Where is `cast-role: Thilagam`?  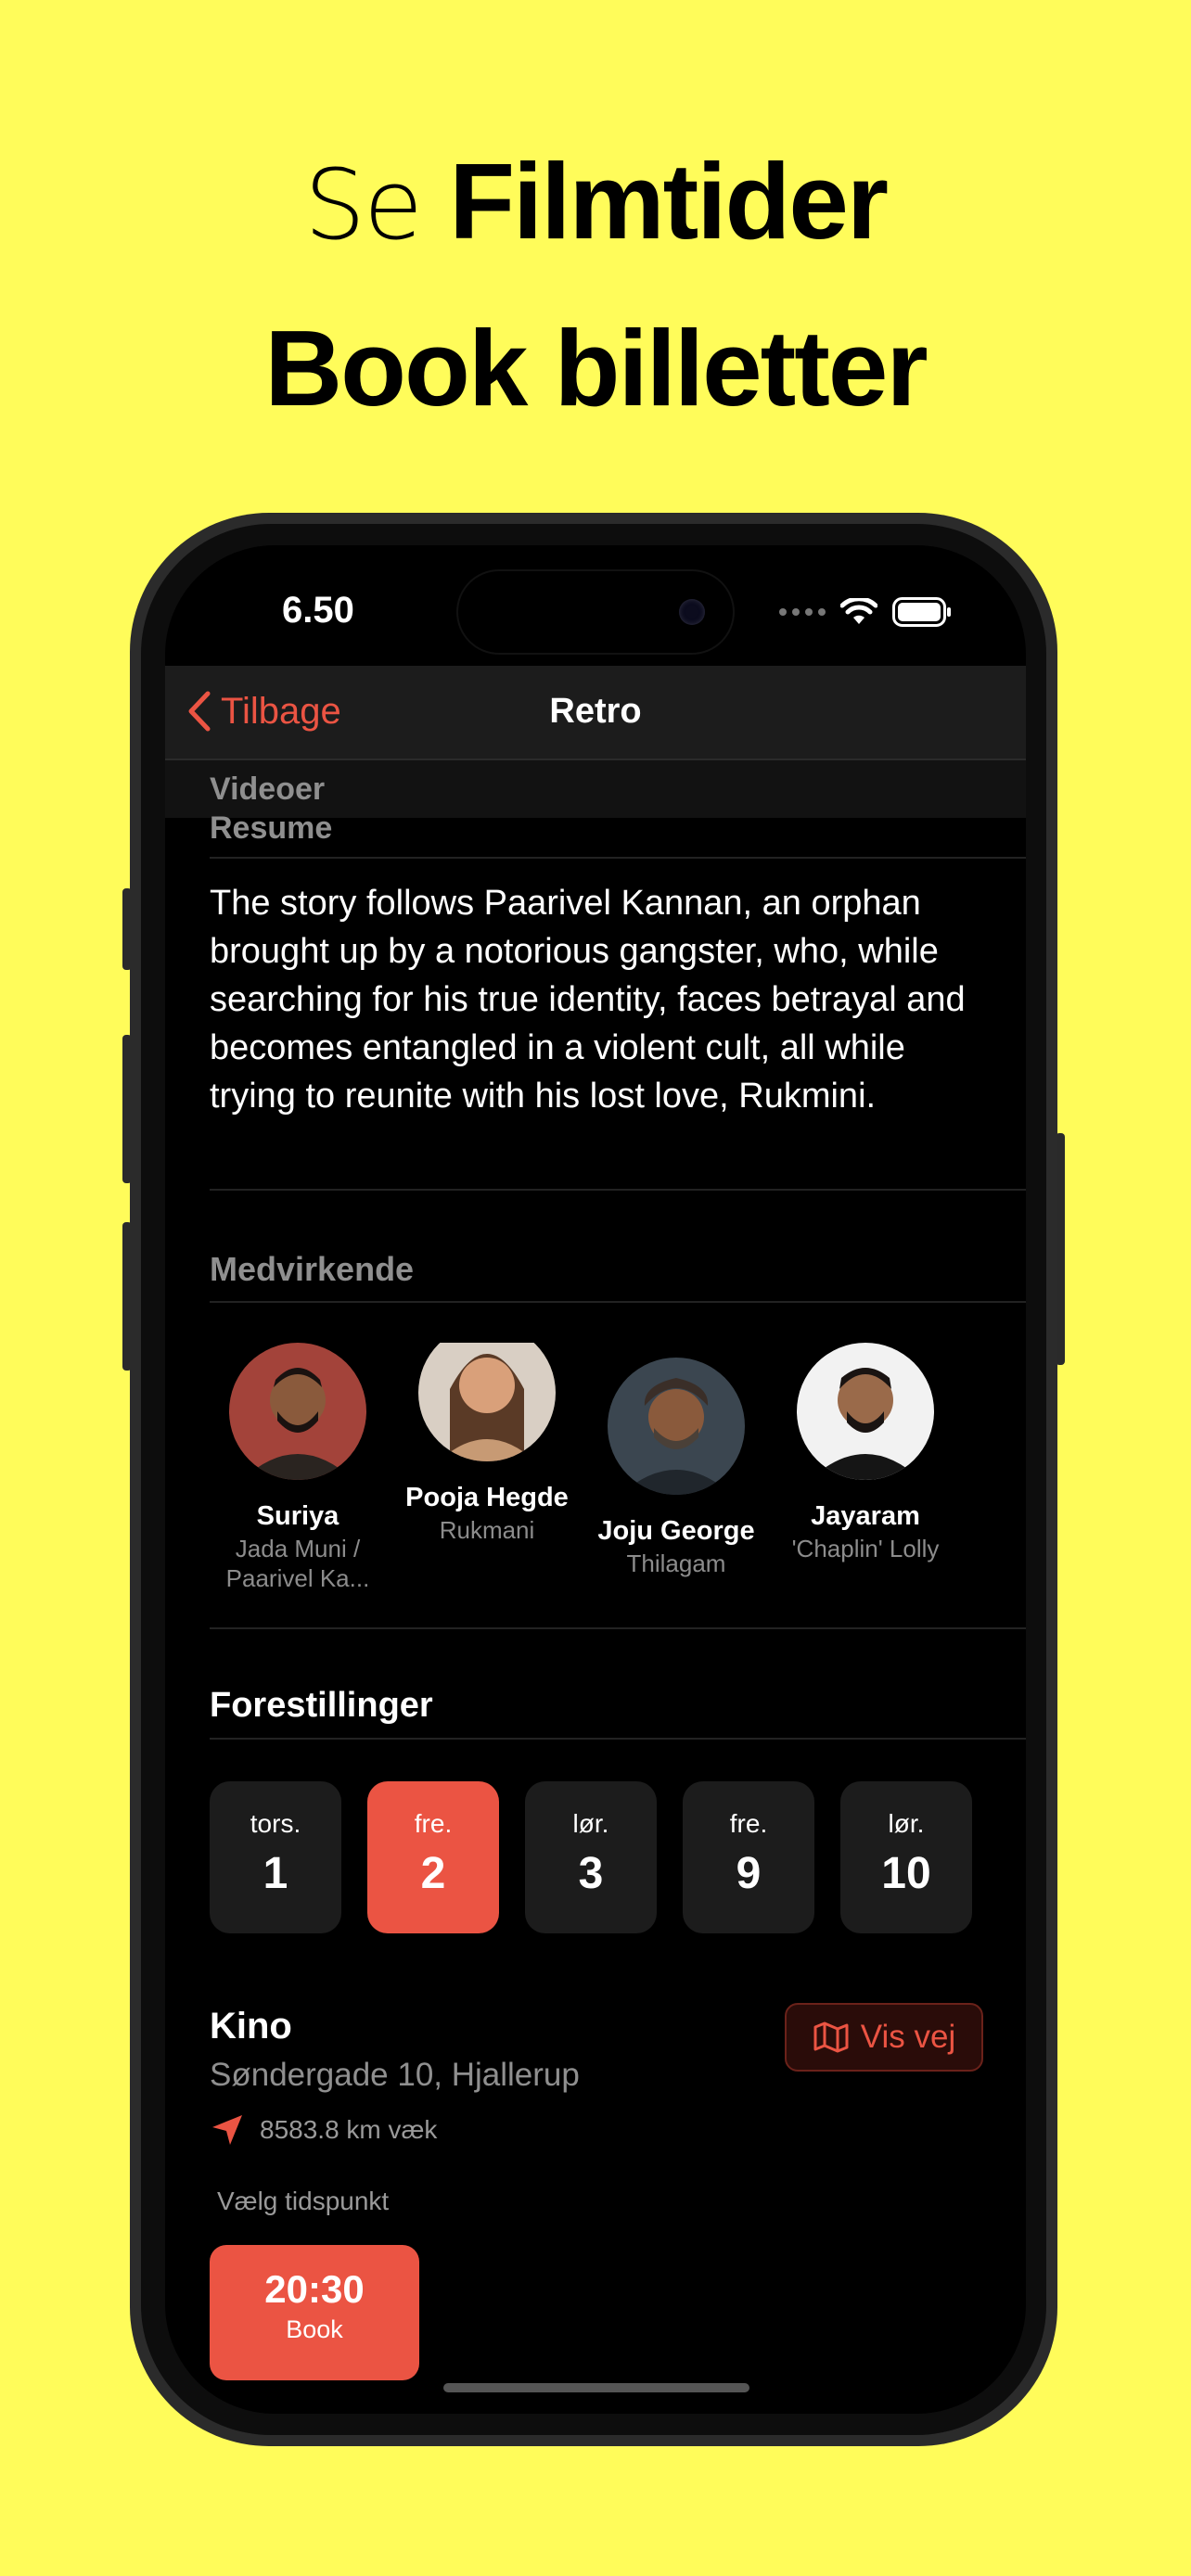
cast-role: Thilagam is located at coordinates (676, 1563).